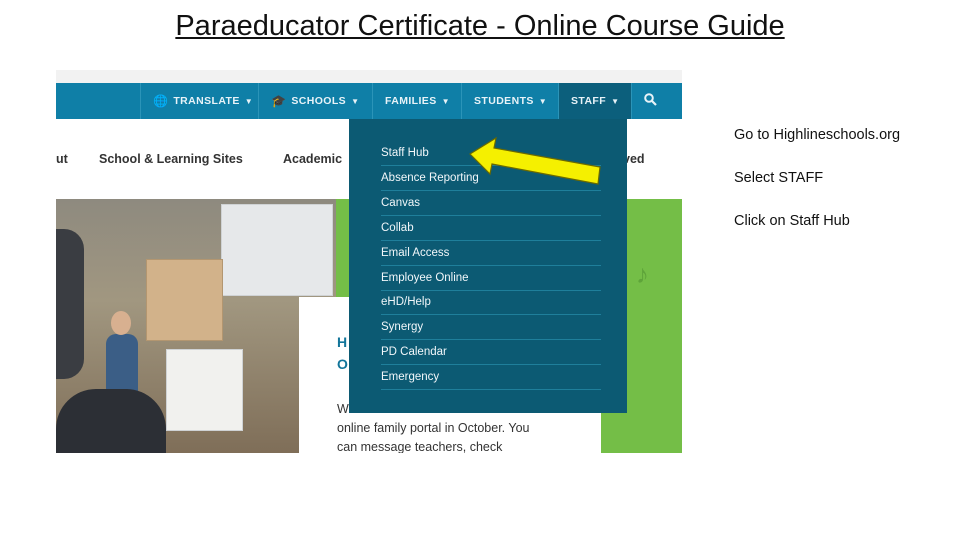 The width and height of the screenshot is (960, 540). What do you see at coordinates (171, 159) in the screenshot?
I see `subnav-item-school-learning-sites: School & Learning Sites` at bounding box center [171, 159].